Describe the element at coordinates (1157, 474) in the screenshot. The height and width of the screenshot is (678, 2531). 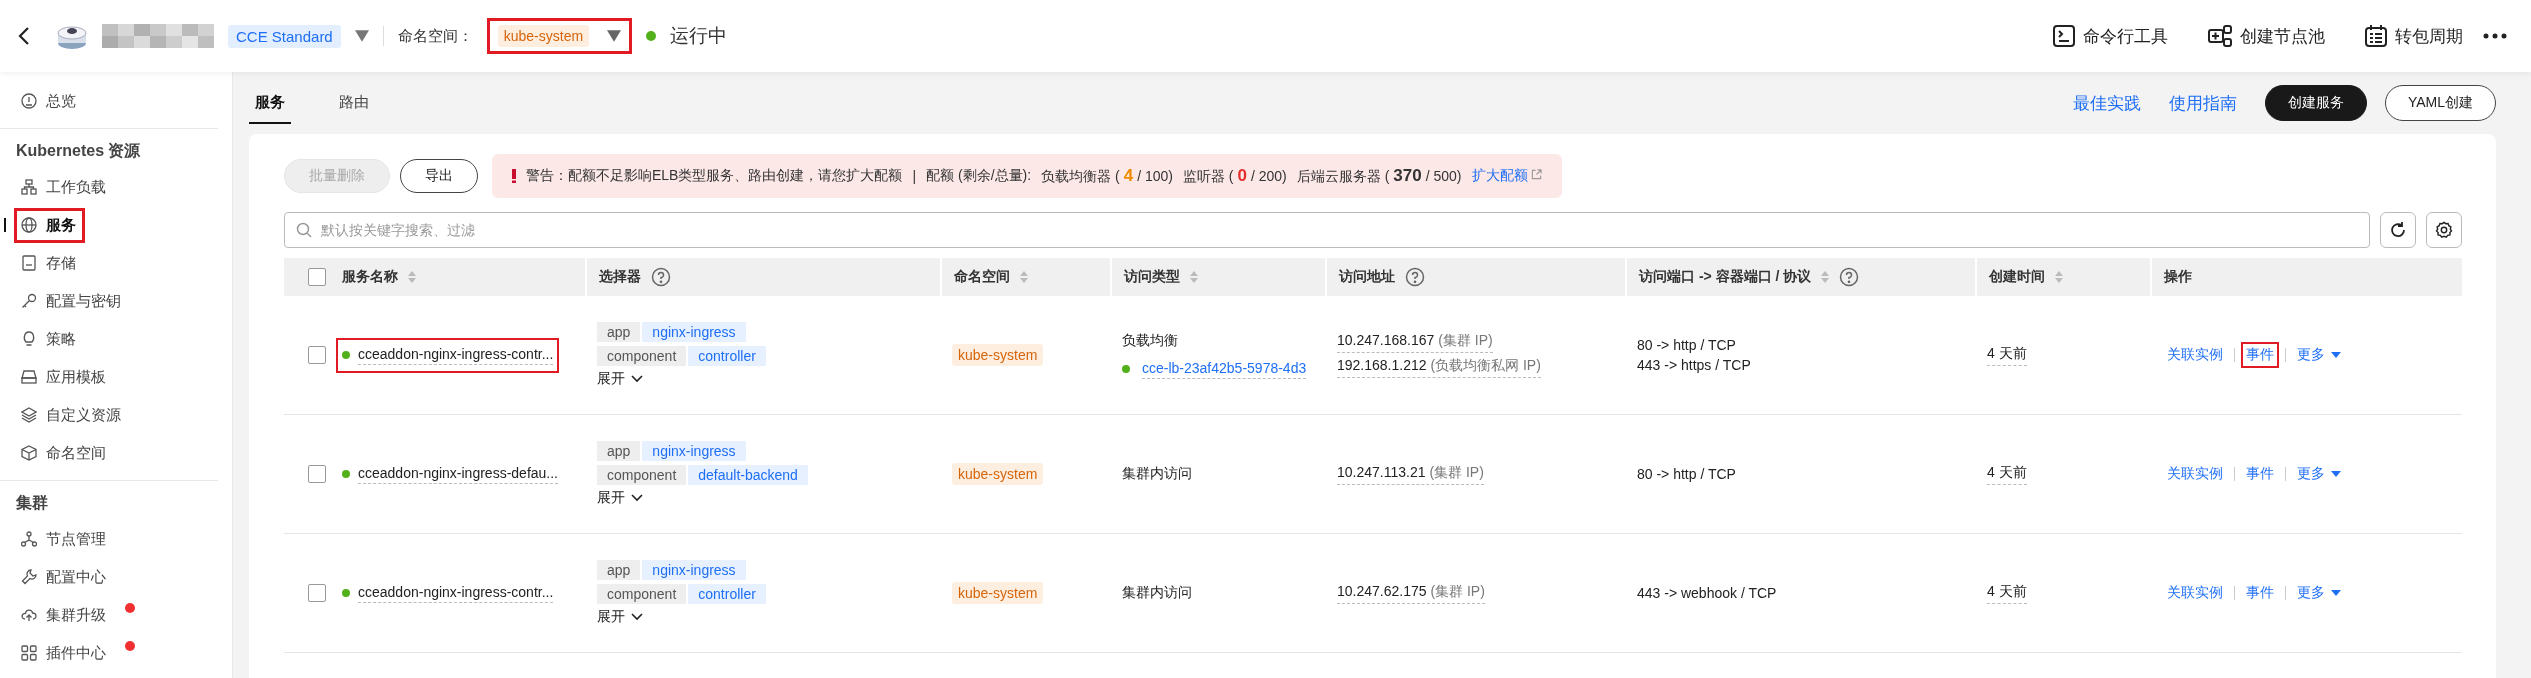
I see `access-type: 集群内访问` at that location.